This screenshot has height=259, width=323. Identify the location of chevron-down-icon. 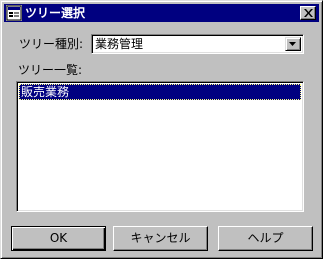
(292, 44).